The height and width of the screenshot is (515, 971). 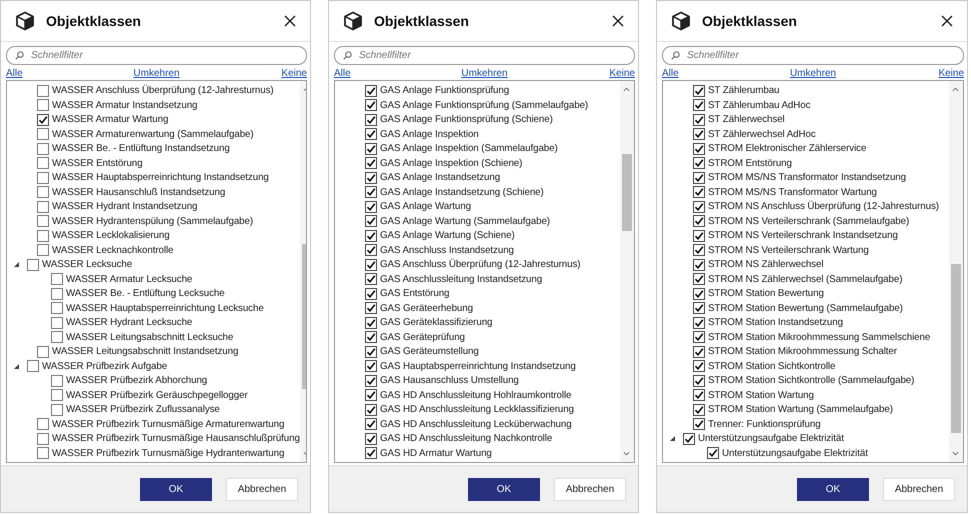 I want to click on item-label: WASSER Prüfbezirk Geräuschpegellogger, so click(x=157, y=395).